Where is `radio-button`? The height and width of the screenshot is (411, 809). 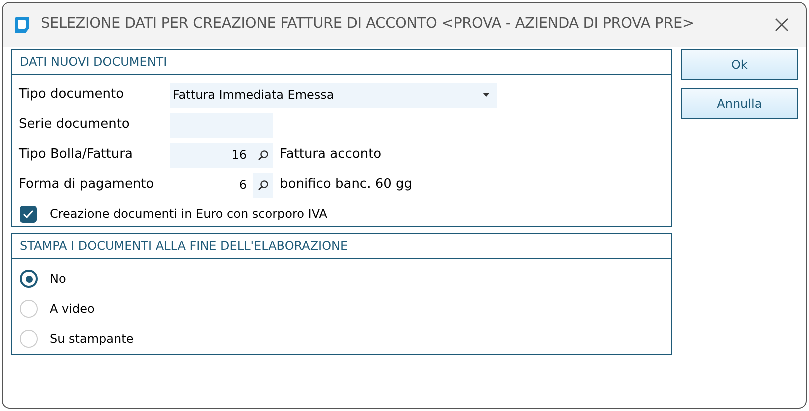
radio-button is located at coordinates (29, 279).